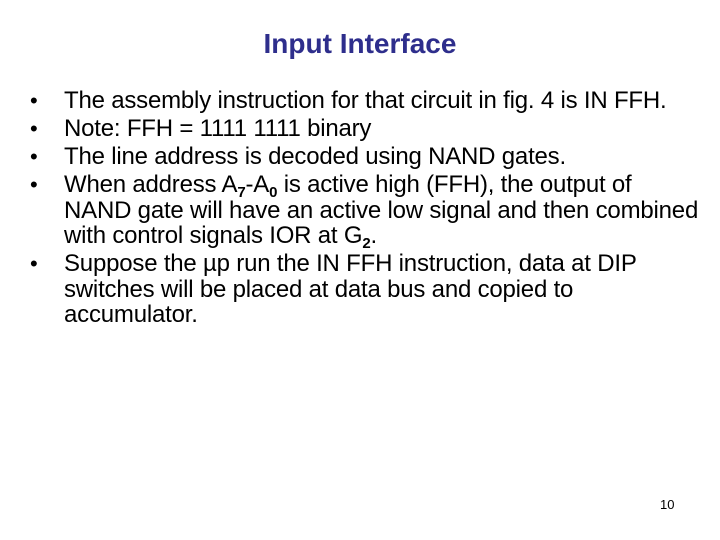 This screenshot has width=720, height=540. I want to click on text-segment: -A, so click(257, 184).